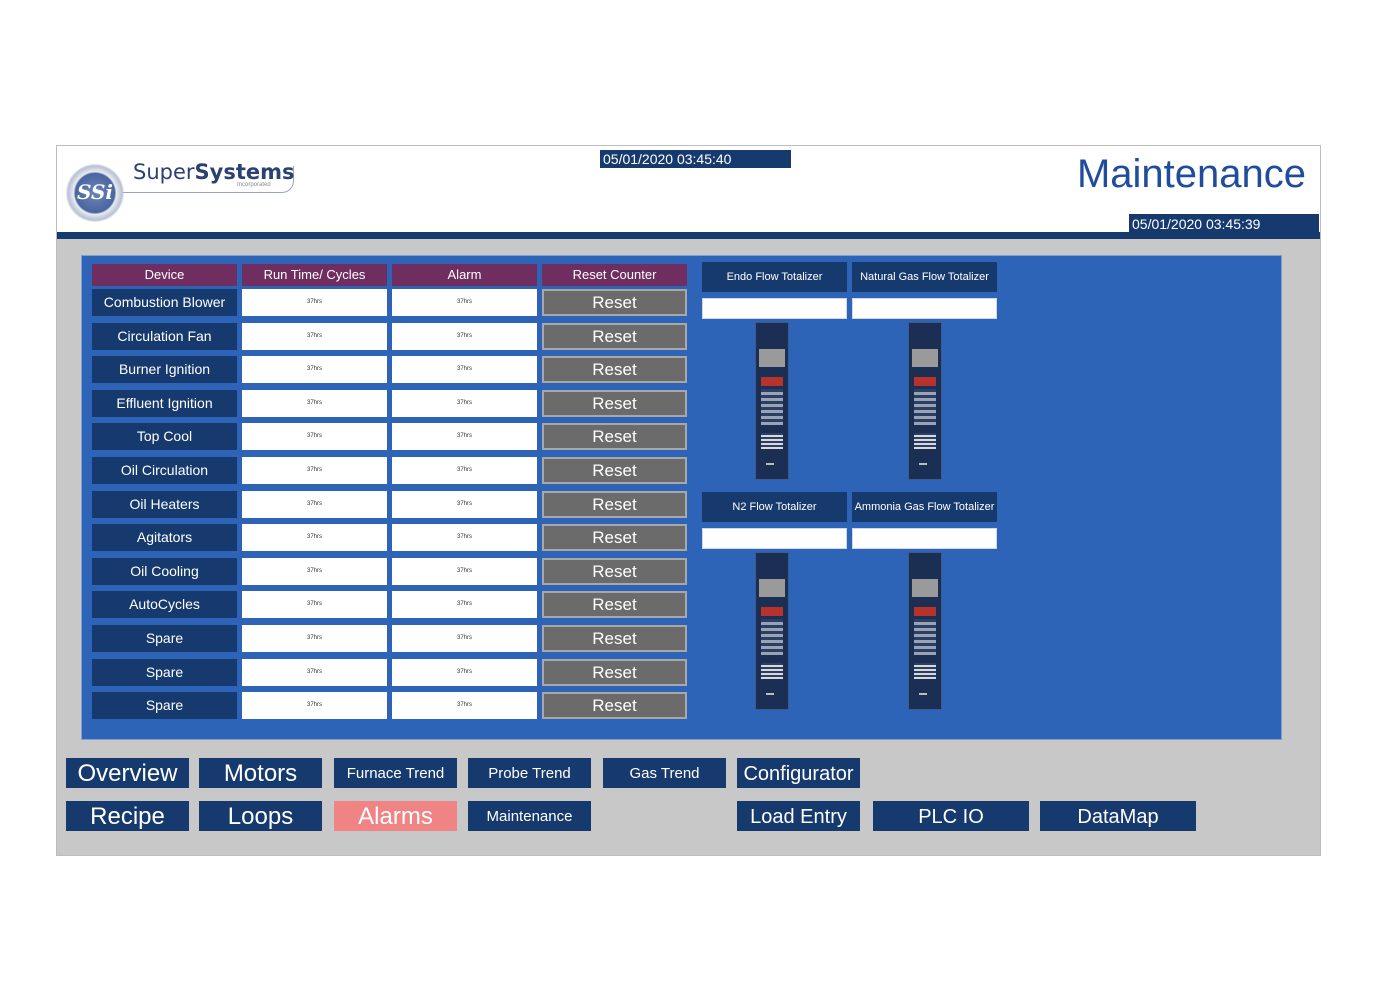 Image resolution: width=1376 pixels, height=1000 pixels. Describe the element at coordinates (164, 604) in the screenshot. I see `device-name-cell: AutoCycles` at that location.